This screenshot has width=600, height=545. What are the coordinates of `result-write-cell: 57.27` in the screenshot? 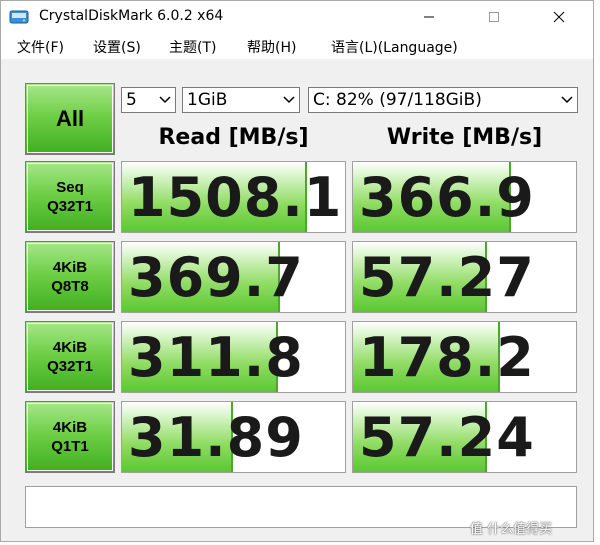 It's located at (464, 277).